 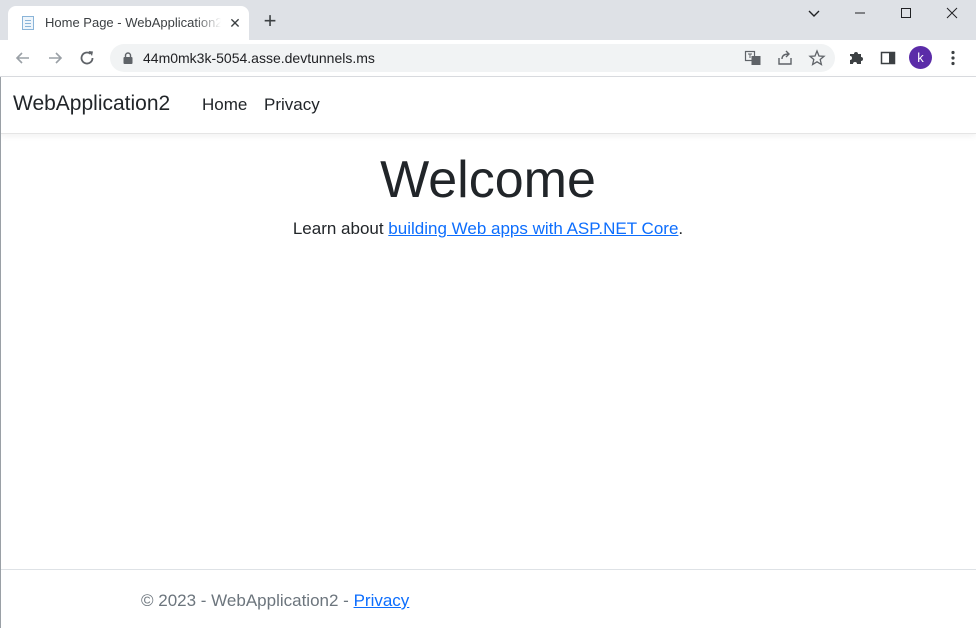 I want to click on translate-icon, so click(x=753, y=58).